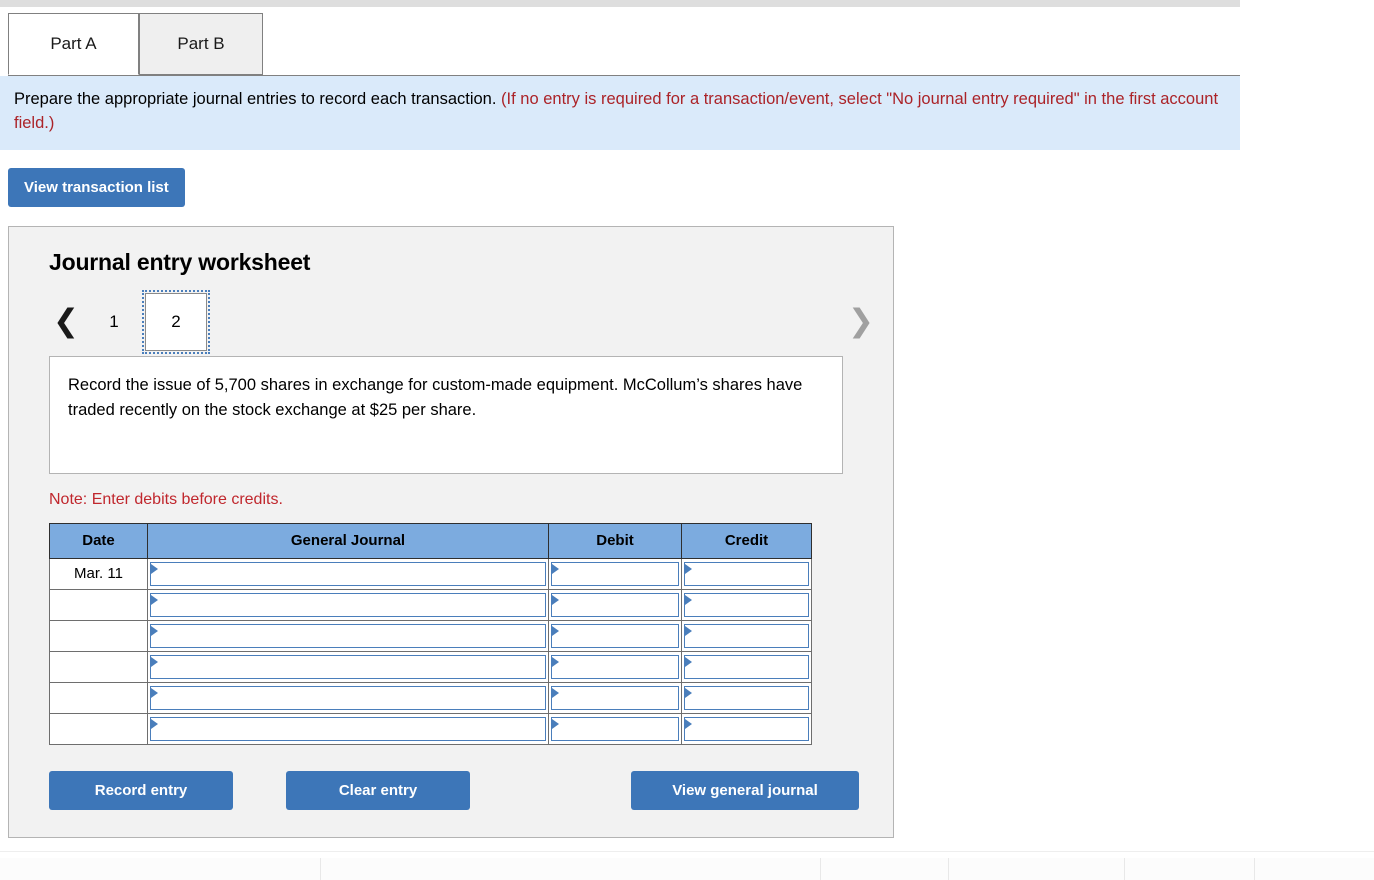  Describe the element at coordinates (114, 322) in the screenshot. I see `page-button-1: 1` at that location.